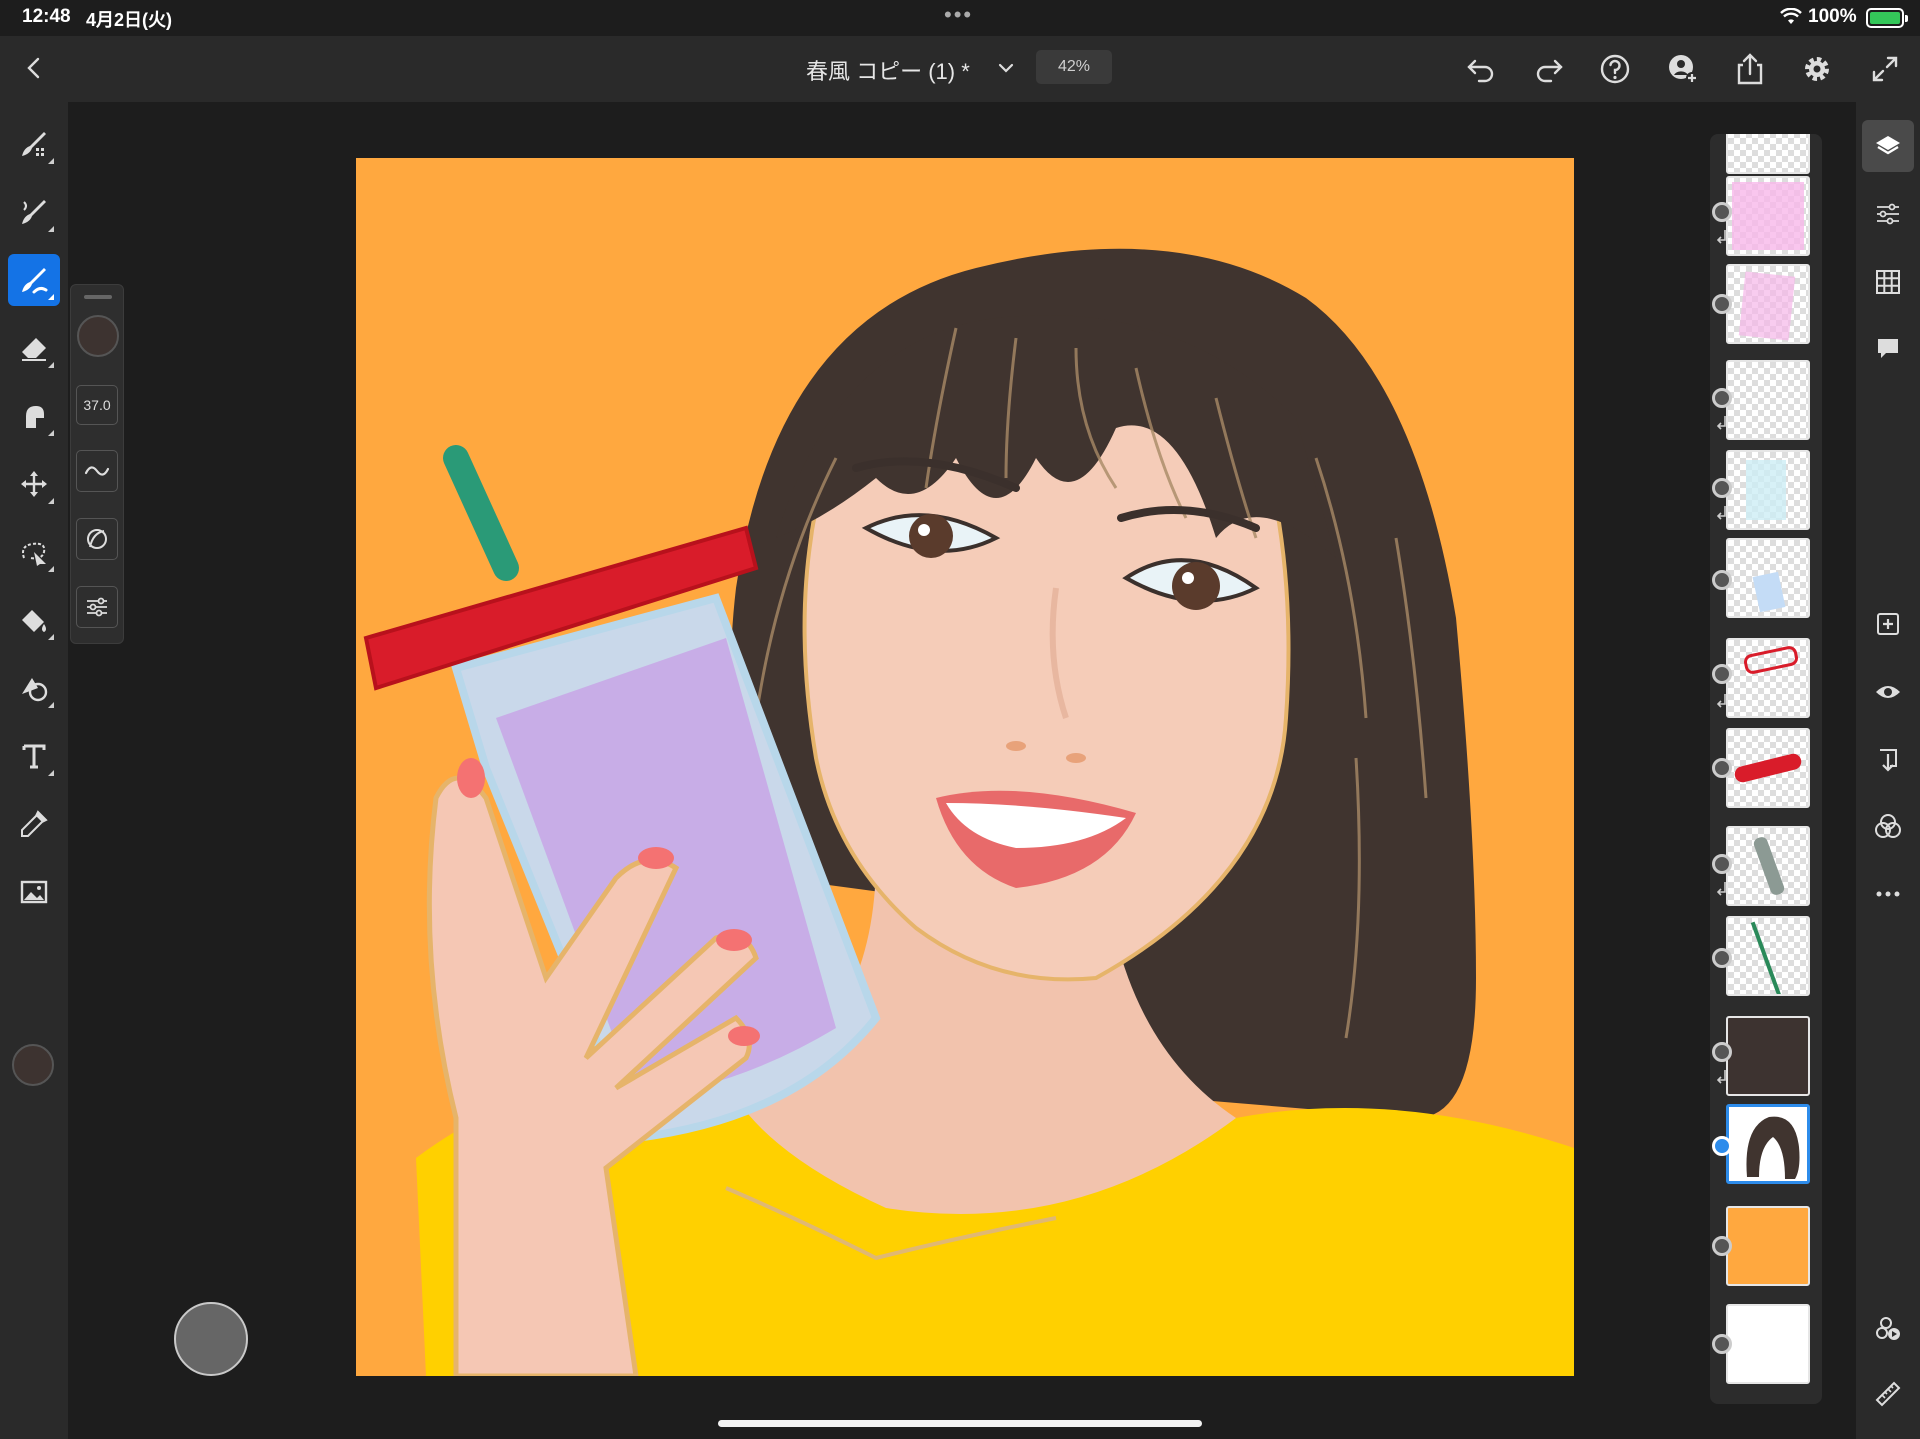 The height and width of the screenshot is (1439, 1920). What do you see at coordinates (34, 552) in the screenshot?
I see `selection-tool` at bounding box center [34, 552].